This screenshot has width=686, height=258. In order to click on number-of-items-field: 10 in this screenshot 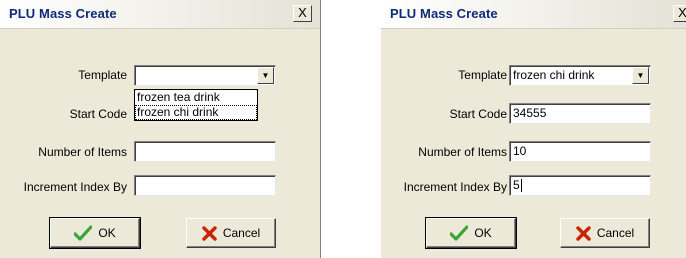, I will do `click(580, 151)`.